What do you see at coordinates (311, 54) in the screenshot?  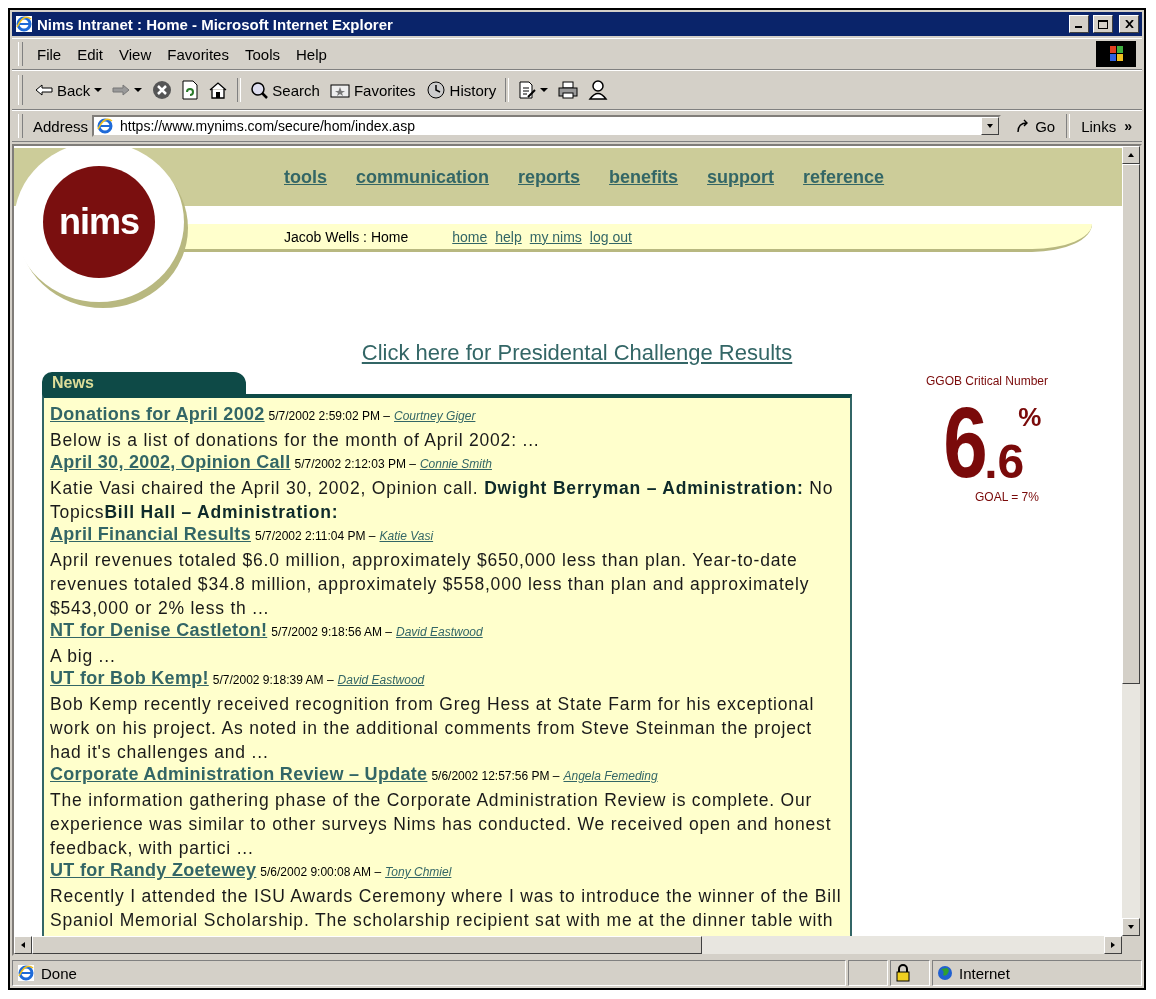 I see `menu-item: Help` at bounding box center [311, 54].